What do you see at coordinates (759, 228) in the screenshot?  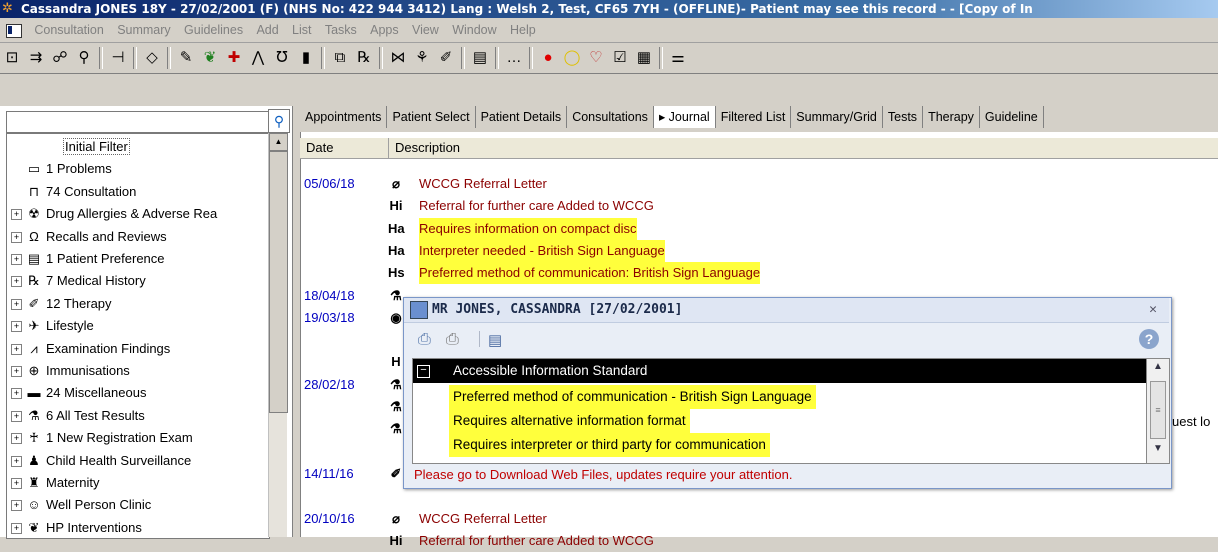 I see `journal-row: Ha Requires information on compact disc` at bounding box center [759, 228].